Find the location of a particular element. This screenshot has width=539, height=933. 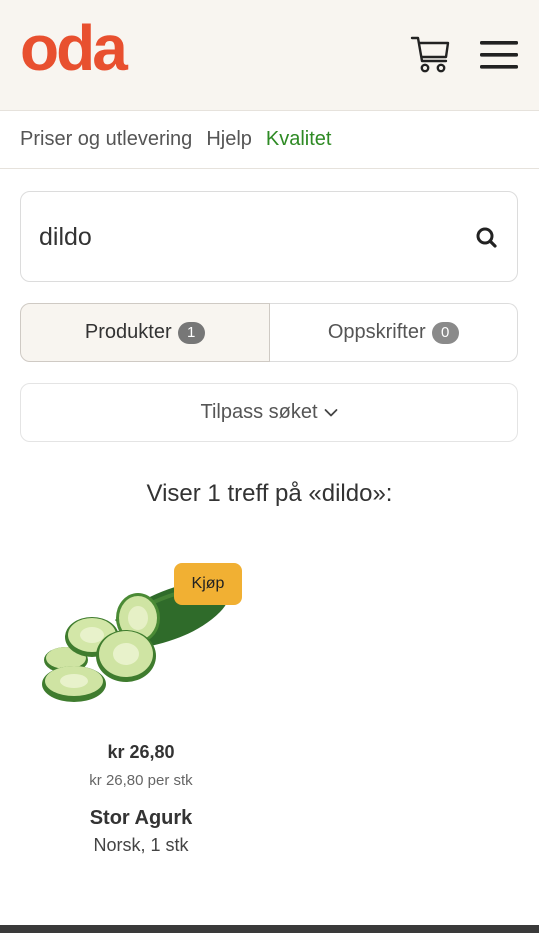

tab-produkter: Produkter 1 is located at coordinates (145, 332).